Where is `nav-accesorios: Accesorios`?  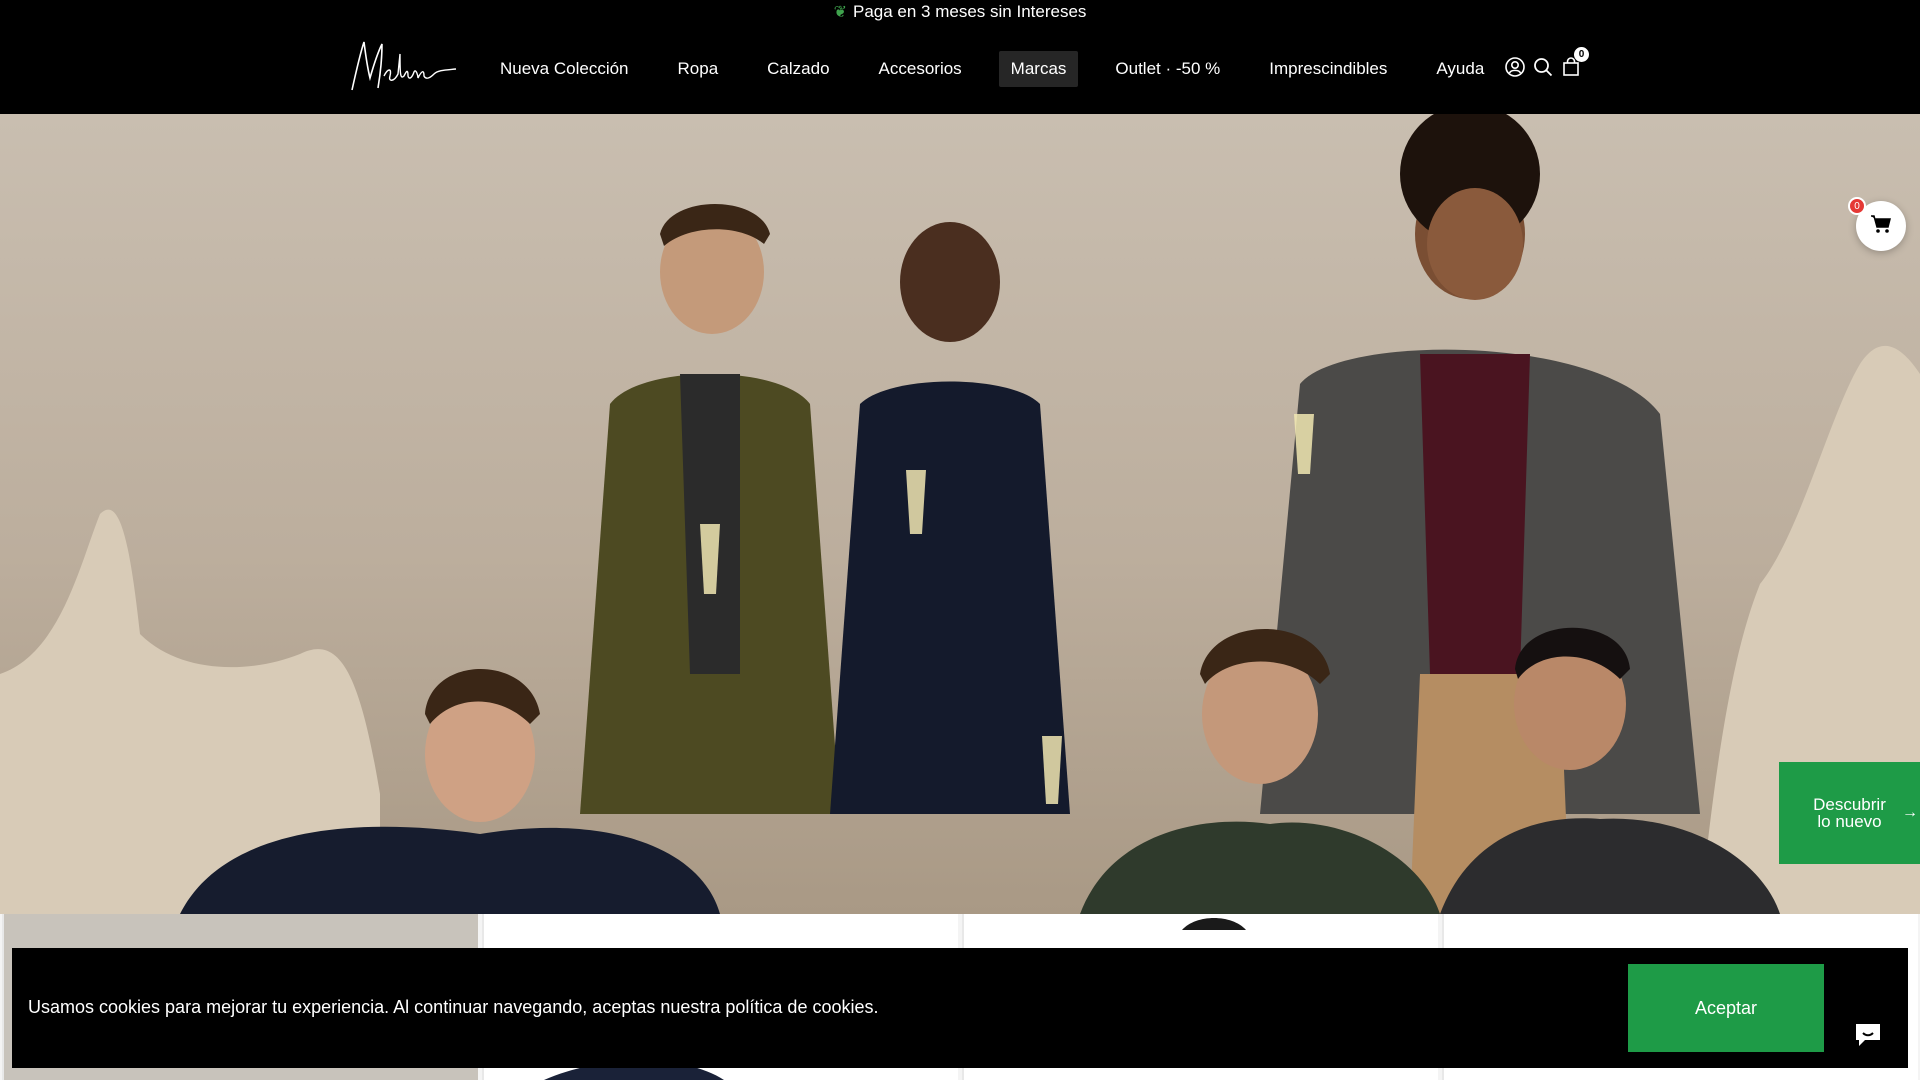
nav-accesorios: Accesorios is located at coordinates (920, 69).